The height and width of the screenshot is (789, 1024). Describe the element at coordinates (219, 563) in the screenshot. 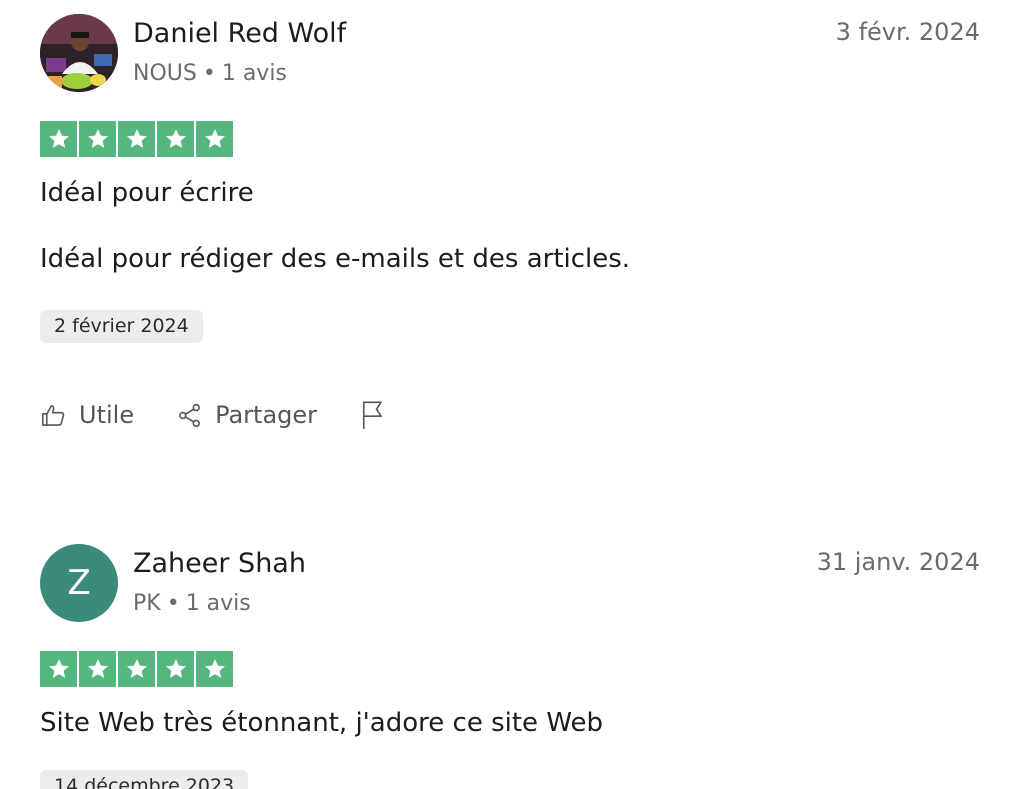

I see `reviewer-name: Zaheer Shah` at that location.